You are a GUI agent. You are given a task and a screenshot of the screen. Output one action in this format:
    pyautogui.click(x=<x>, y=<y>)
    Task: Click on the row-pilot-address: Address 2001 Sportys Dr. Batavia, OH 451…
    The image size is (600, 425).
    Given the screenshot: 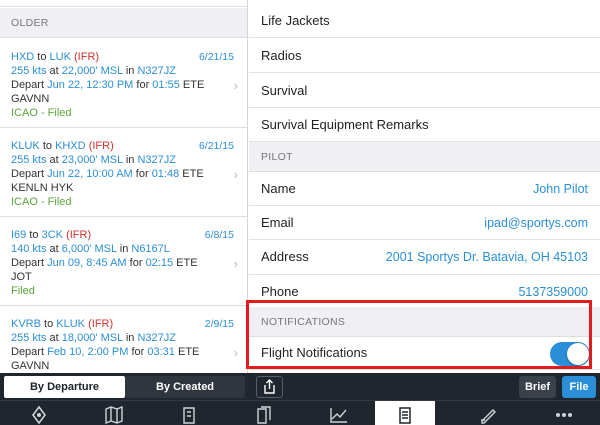 What is the action you would take?
    pyautogui.click(x=424, y=257)
    